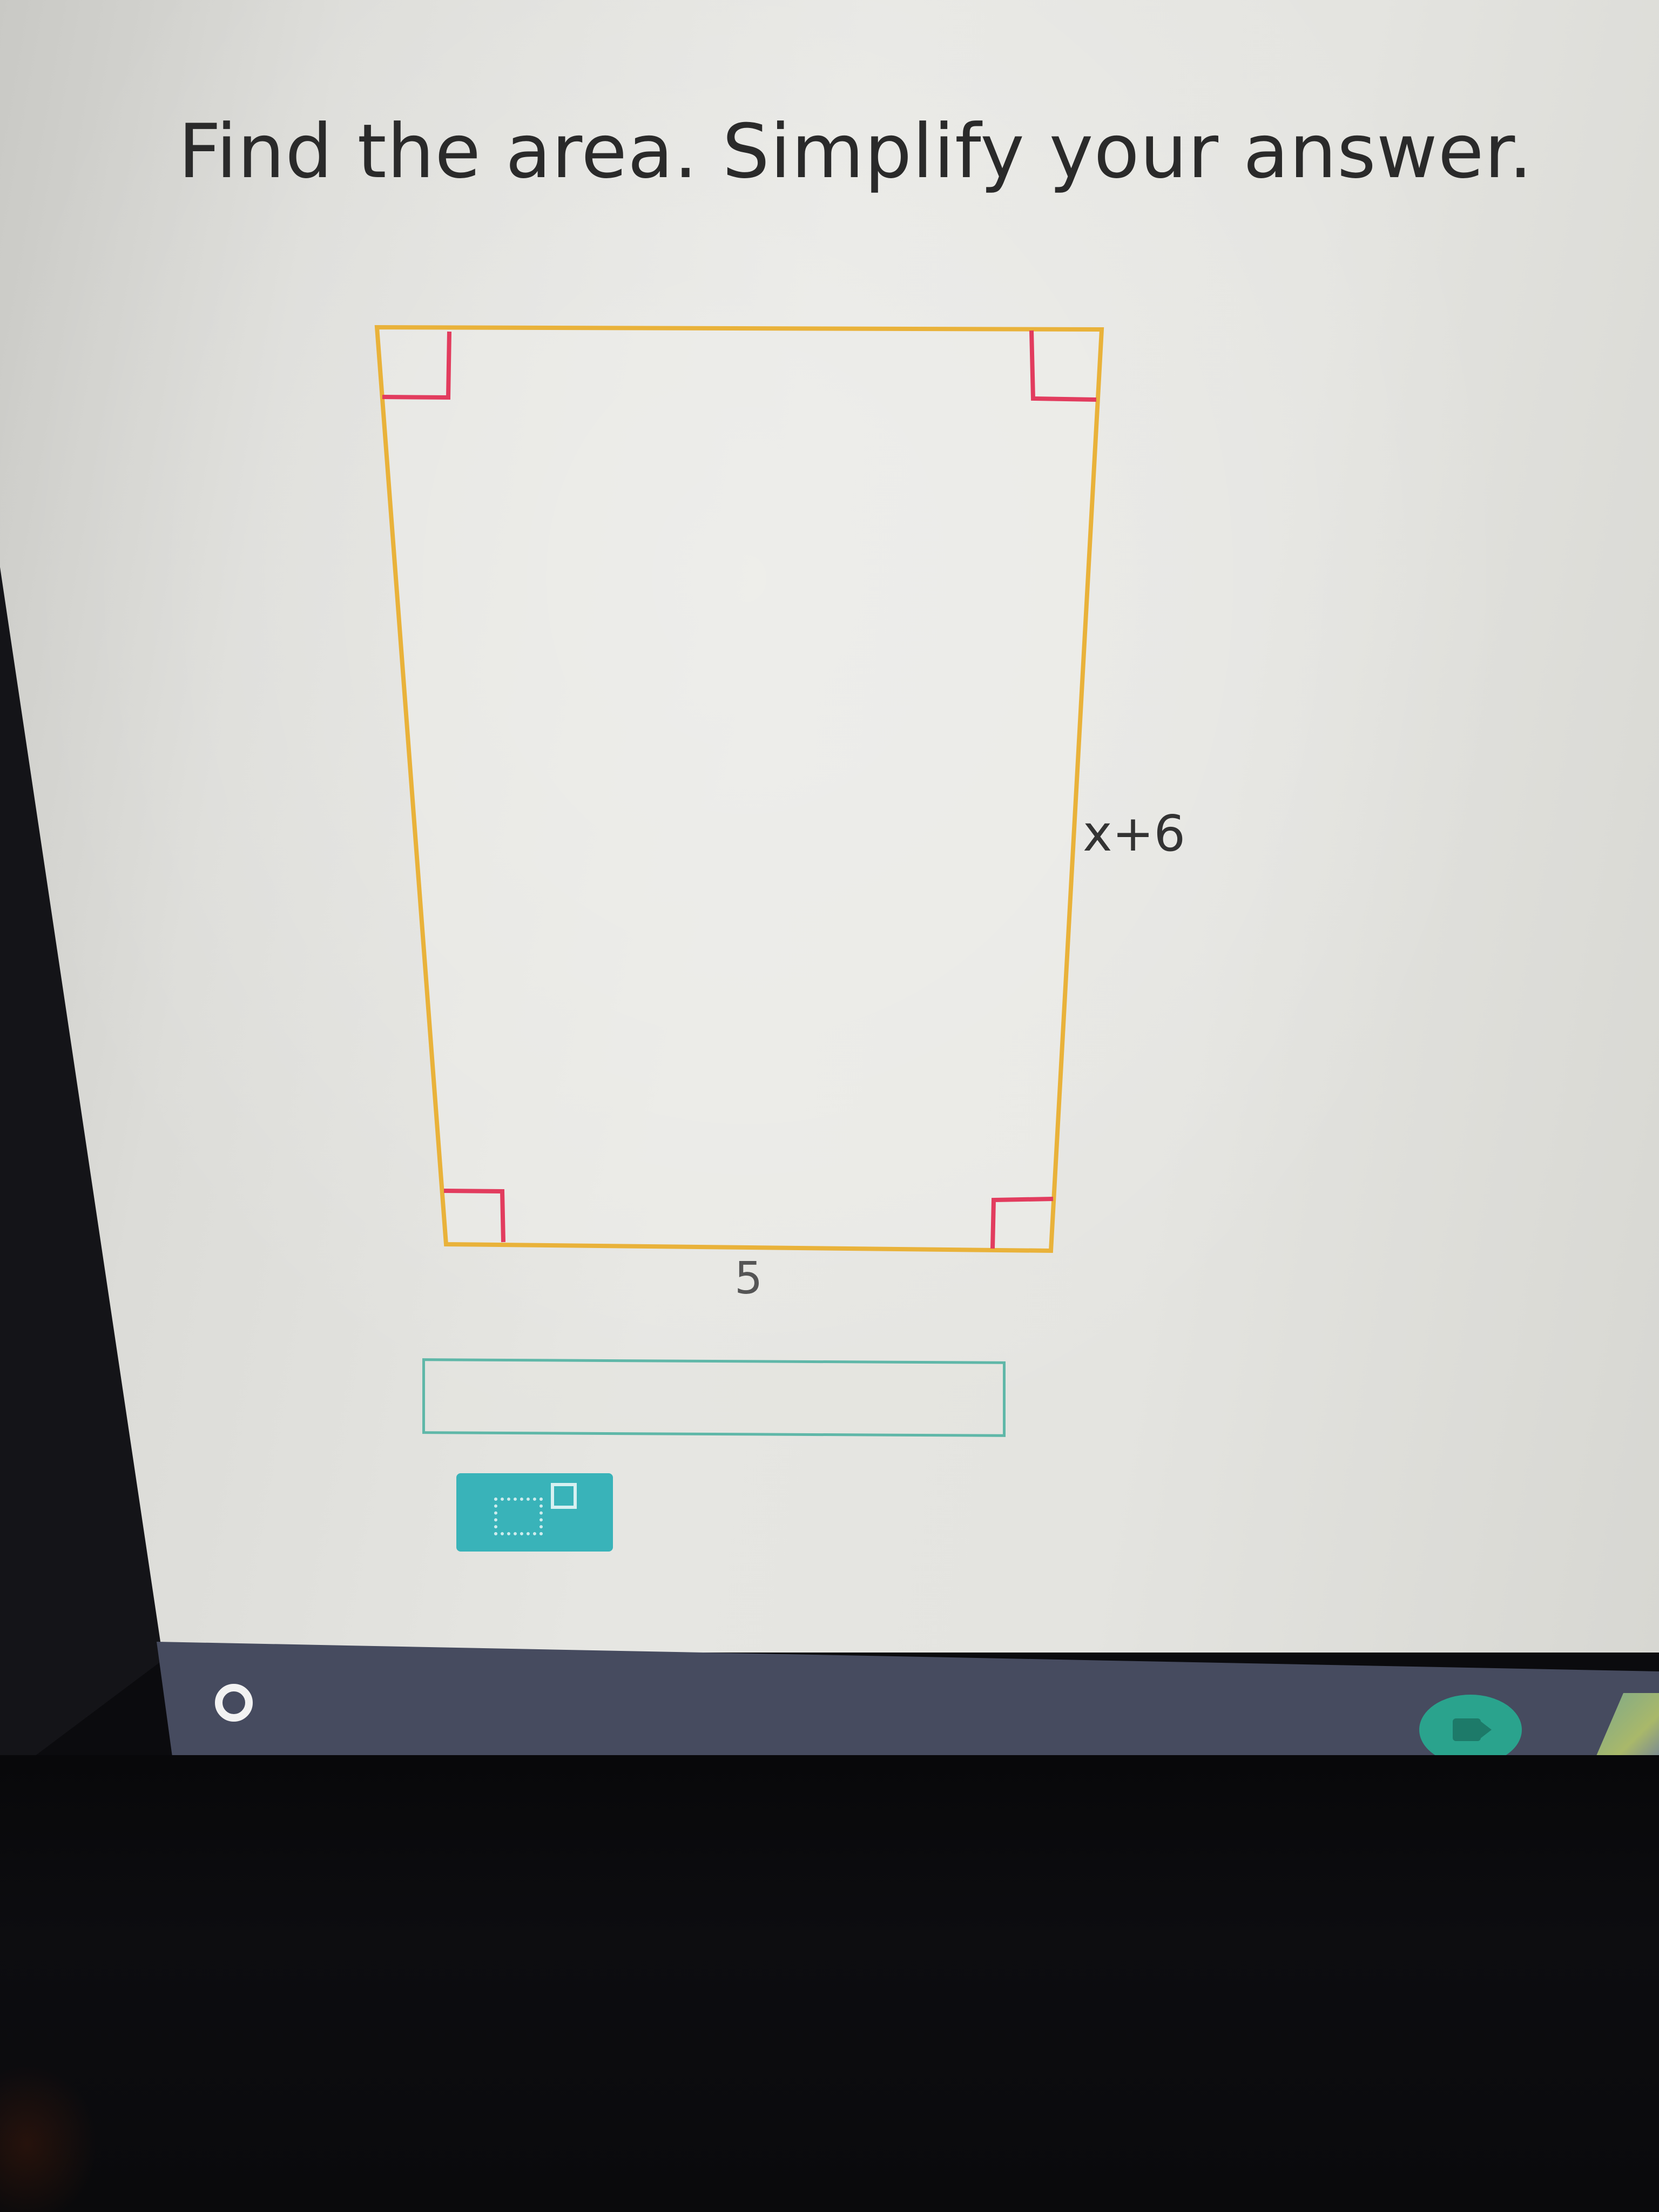 Image resolution: width=1659 pixels, height=2212 pixels. What do you see at coordinates (234, 1703) in the screenshot?
I see `launcher-circle-icon` at bounding box center [234, 1703].